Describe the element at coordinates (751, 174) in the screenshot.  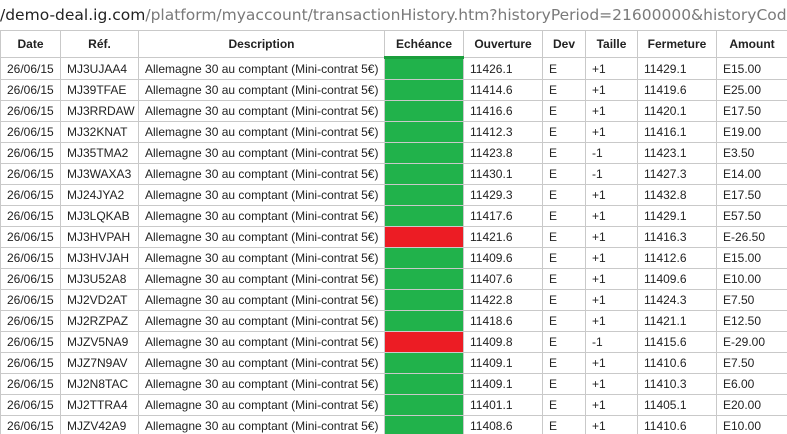
I see `cell-amount: E14.00` at that location.